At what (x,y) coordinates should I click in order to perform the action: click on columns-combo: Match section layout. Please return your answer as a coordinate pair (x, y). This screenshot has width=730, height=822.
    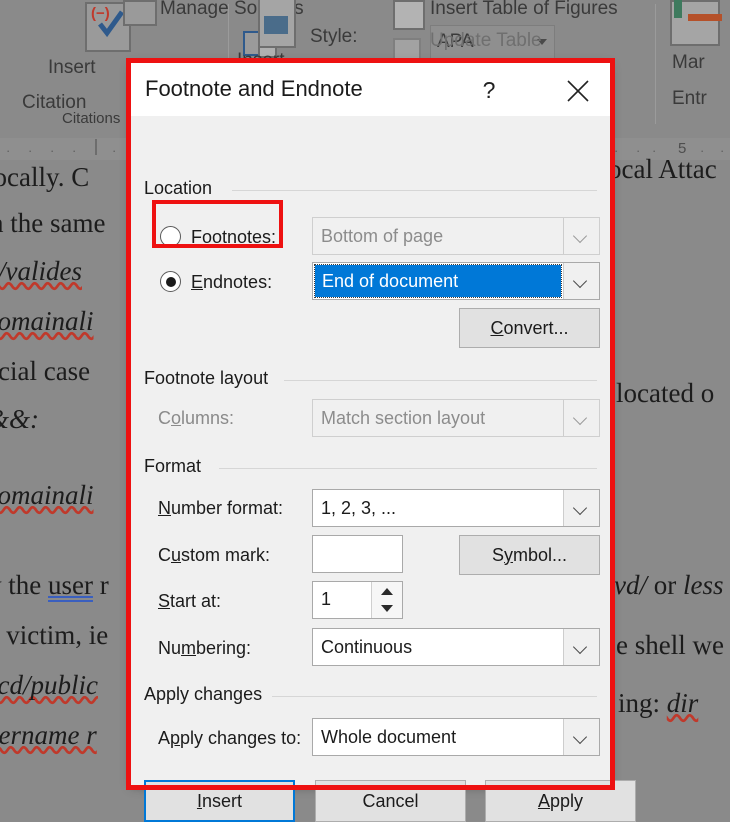
    Looking at the image, I should click on (456, 418).